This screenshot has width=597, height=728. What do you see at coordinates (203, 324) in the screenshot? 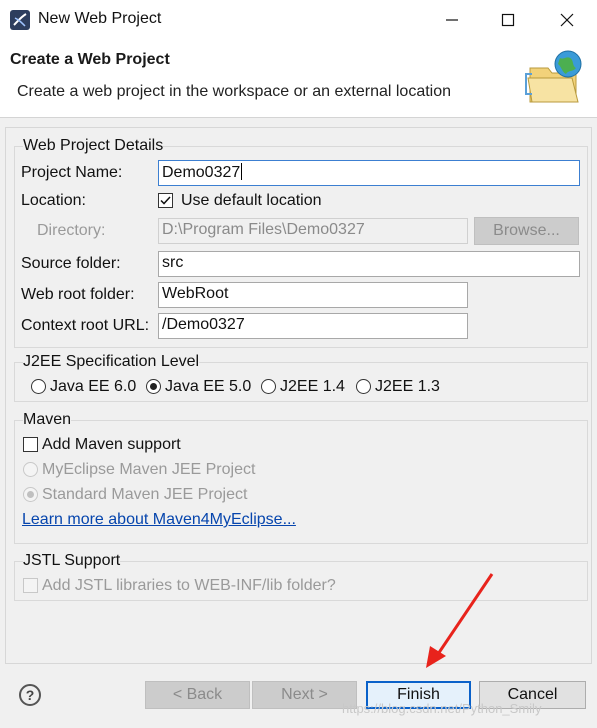
I see `context-root-url-value: /Demo0327` at bounding box center [203, 324].